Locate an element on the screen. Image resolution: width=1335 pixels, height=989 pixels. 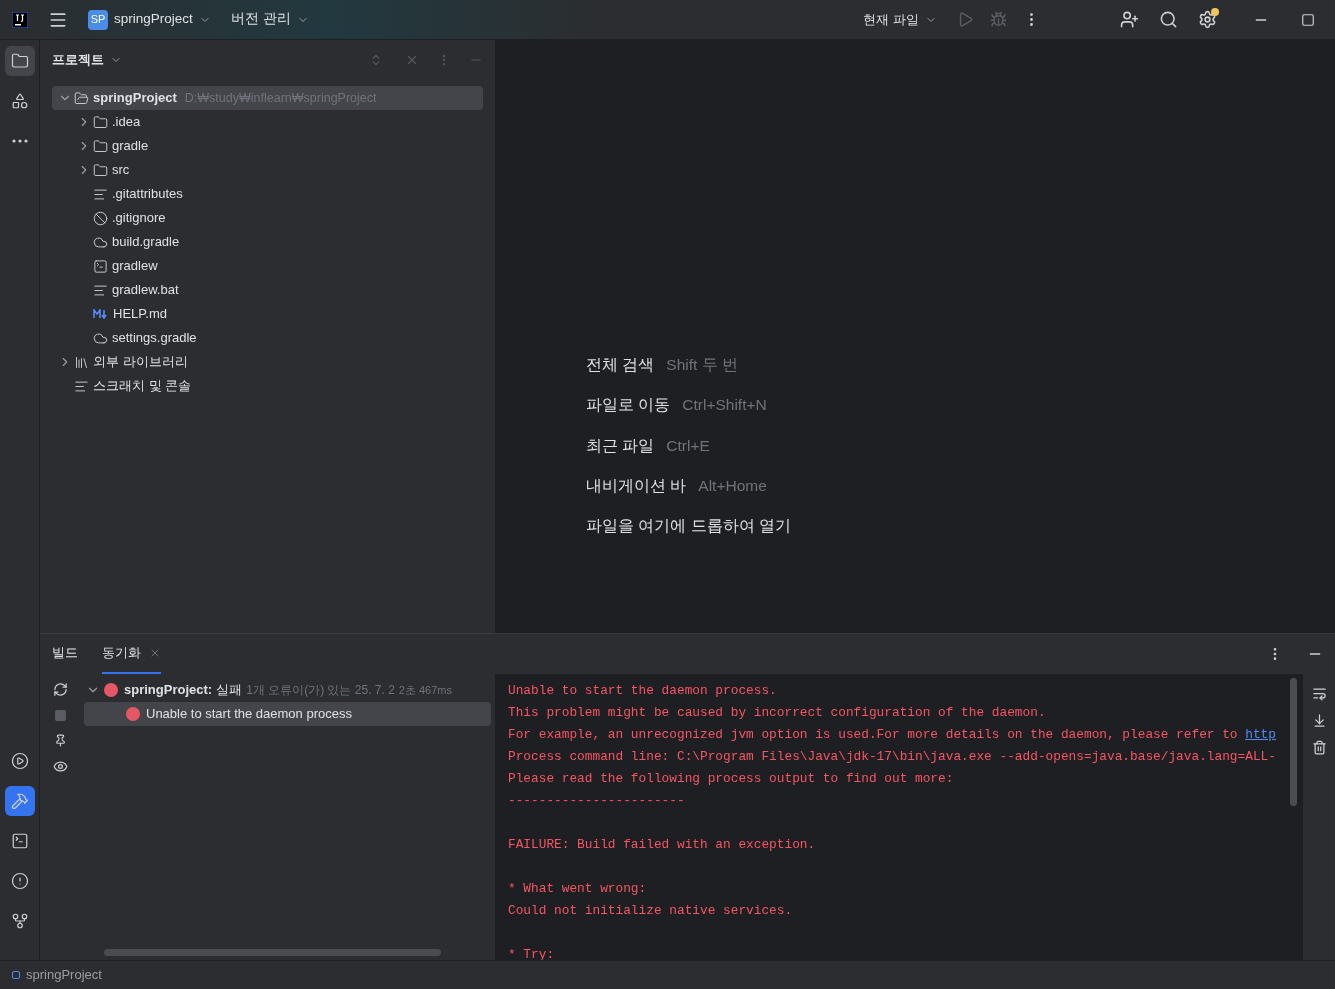
console-line: For example, an unrecognized jvm option is used.For more details on the daemon, please refer to is located at coordinates (873, 735).